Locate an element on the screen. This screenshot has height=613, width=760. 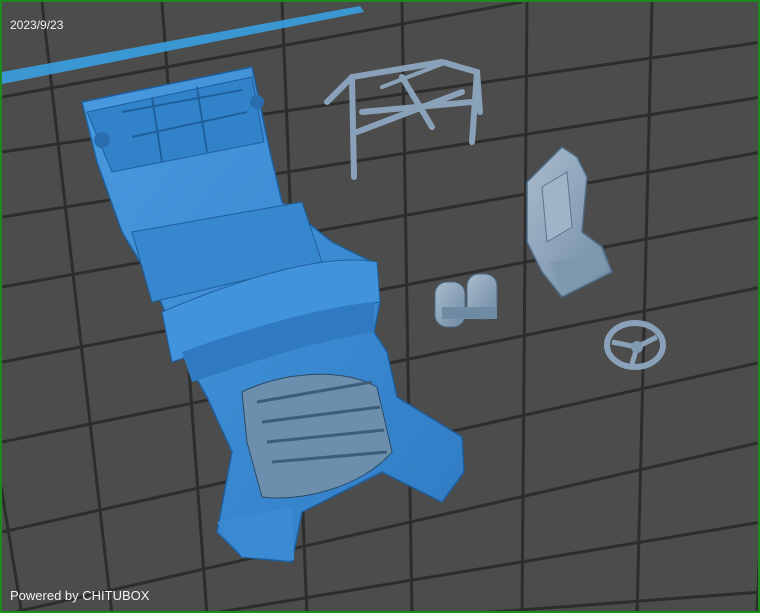
steering-wheel-model is located at coordinates (635, 345).